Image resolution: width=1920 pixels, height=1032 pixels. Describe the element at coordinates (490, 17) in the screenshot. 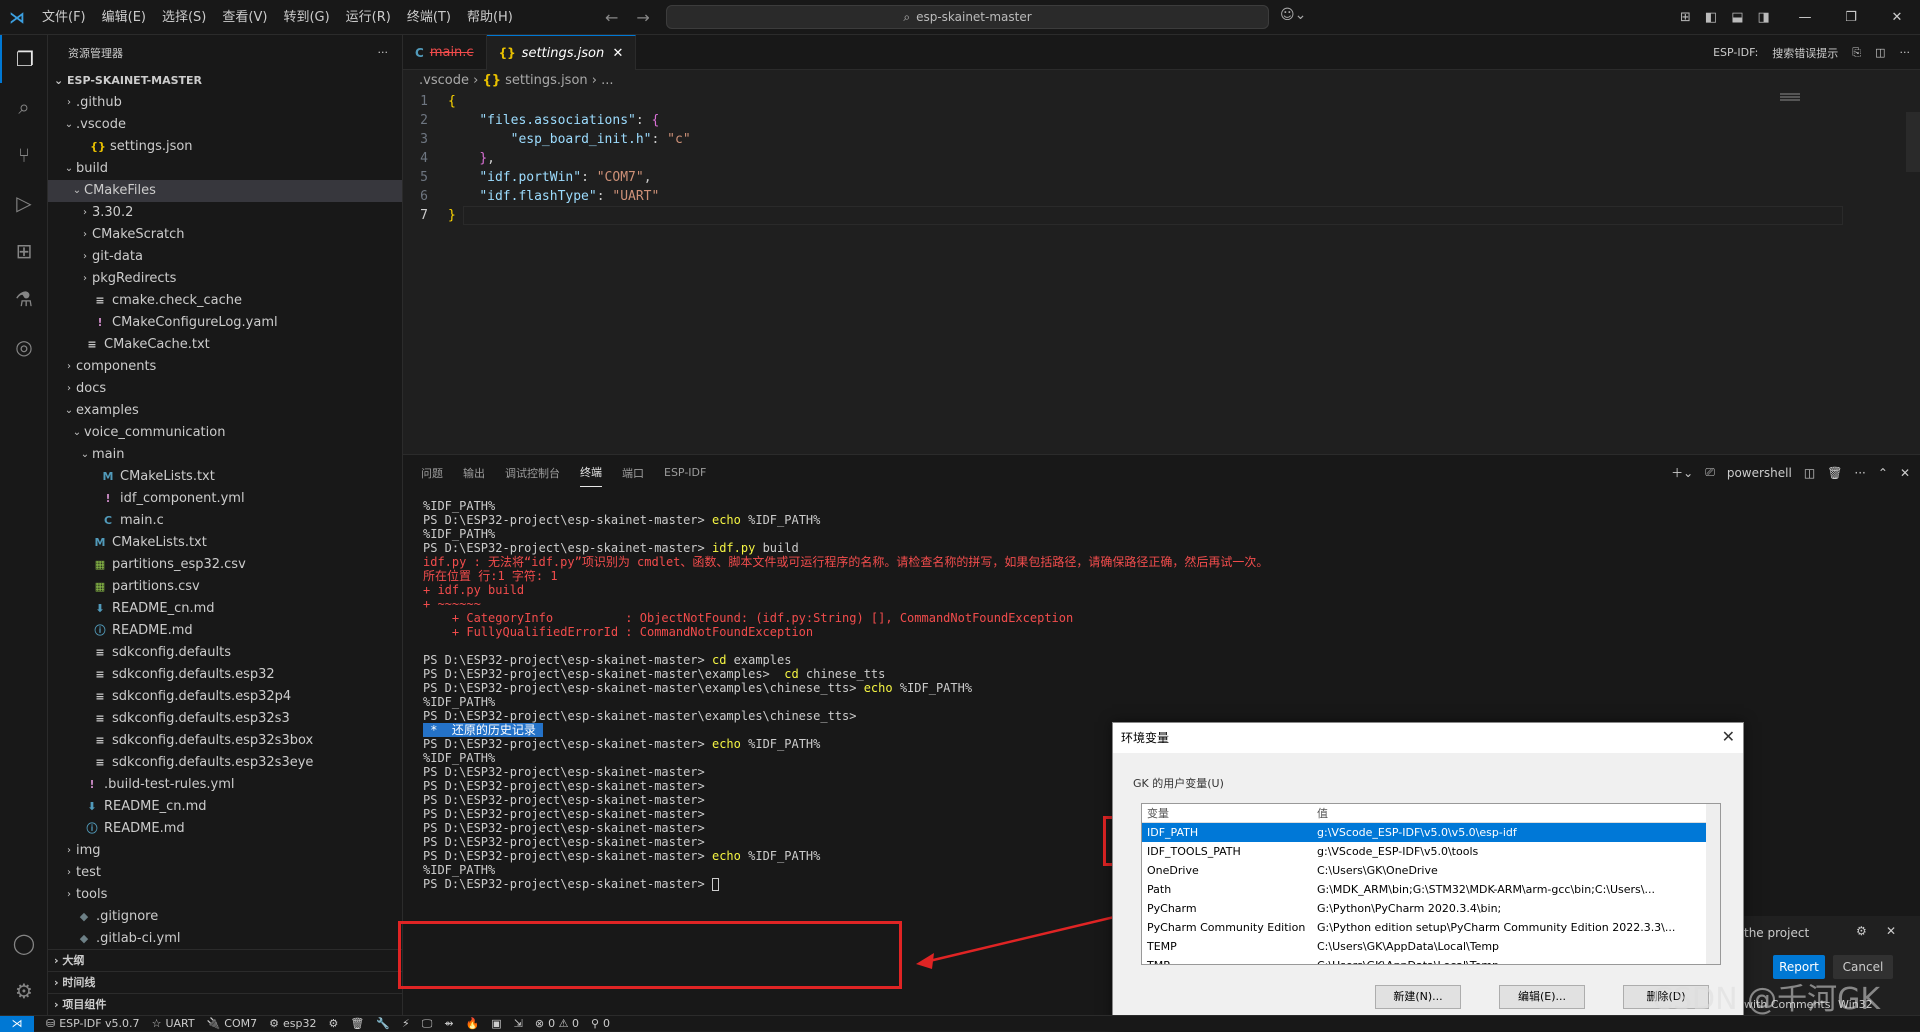

I see `menu-item: 帮助(H)` at that location.